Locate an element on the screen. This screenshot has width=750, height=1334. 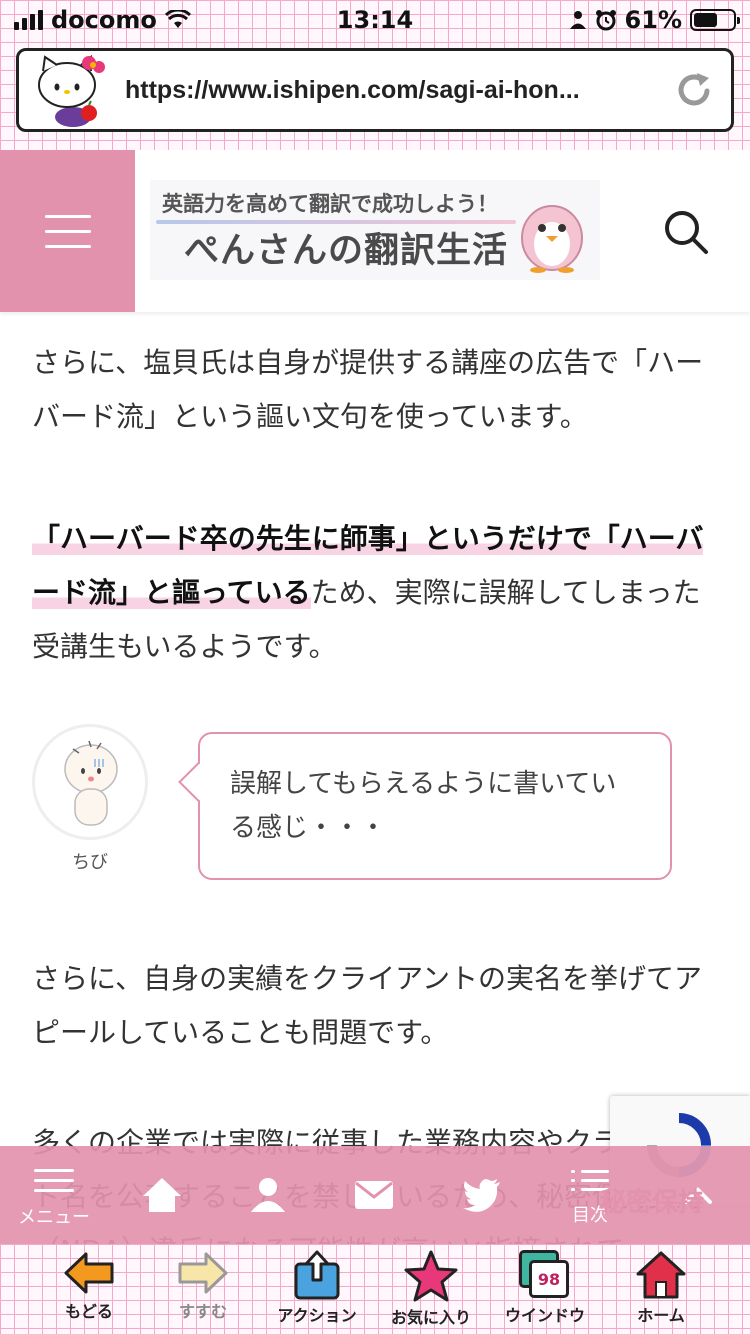
user-icon is located at coordinates (268, 1195).